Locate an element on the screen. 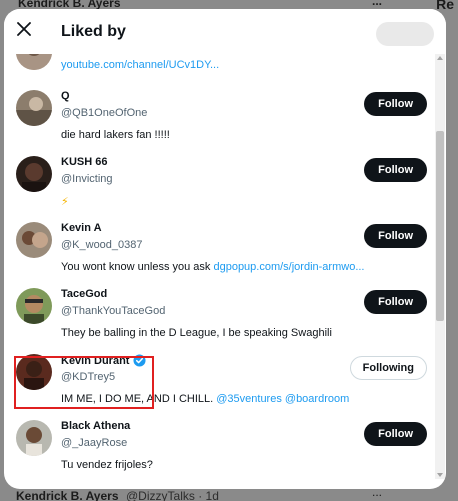  user-handle: @QB1OneOfOne is located at coordinates (104, 113).